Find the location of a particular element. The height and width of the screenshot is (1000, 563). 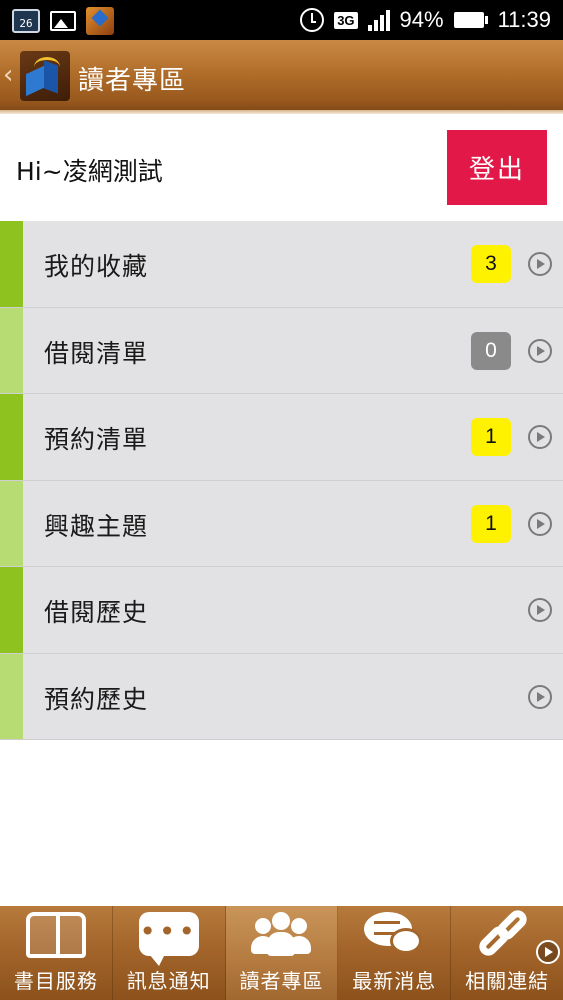

menu-item-label: 我的收藏 is located at coordinates (96, 266).